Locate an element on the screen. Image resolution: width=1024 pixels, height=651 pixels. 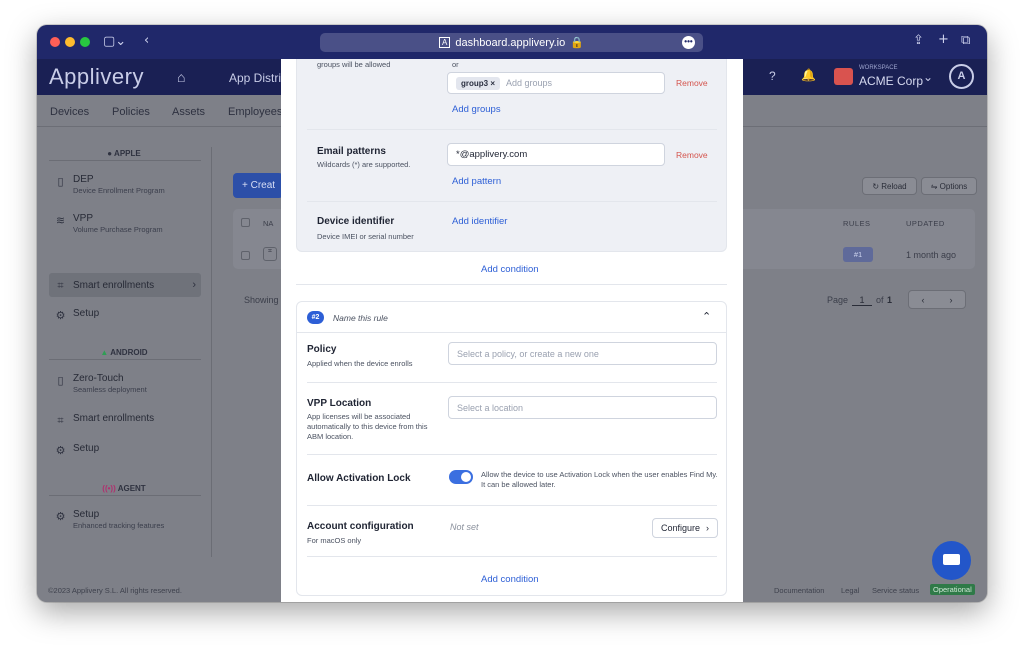
new-tab-icon: + is located at coordinates (943, 39).